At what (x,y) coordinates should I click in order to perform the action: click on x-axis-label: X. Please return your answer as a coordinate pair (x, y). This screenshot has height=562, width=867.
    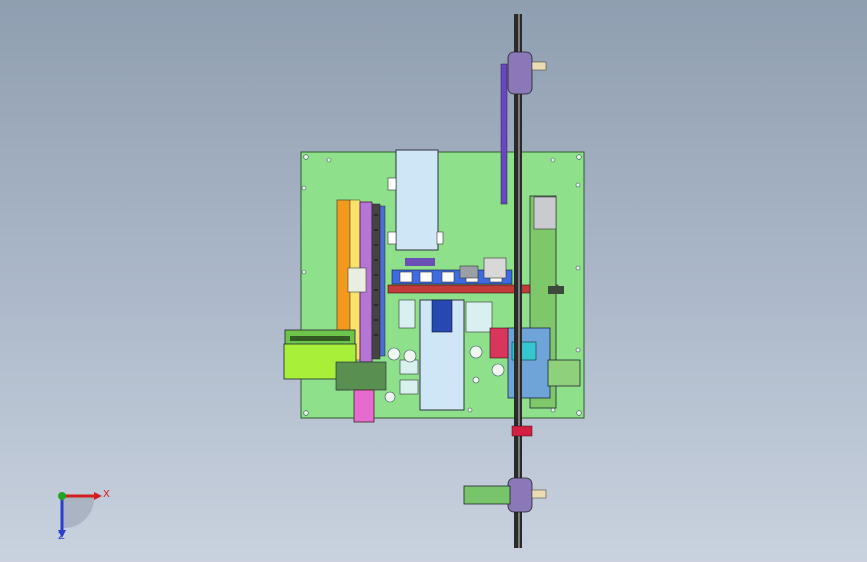
    Looking at the image, I should click on (106, 494).